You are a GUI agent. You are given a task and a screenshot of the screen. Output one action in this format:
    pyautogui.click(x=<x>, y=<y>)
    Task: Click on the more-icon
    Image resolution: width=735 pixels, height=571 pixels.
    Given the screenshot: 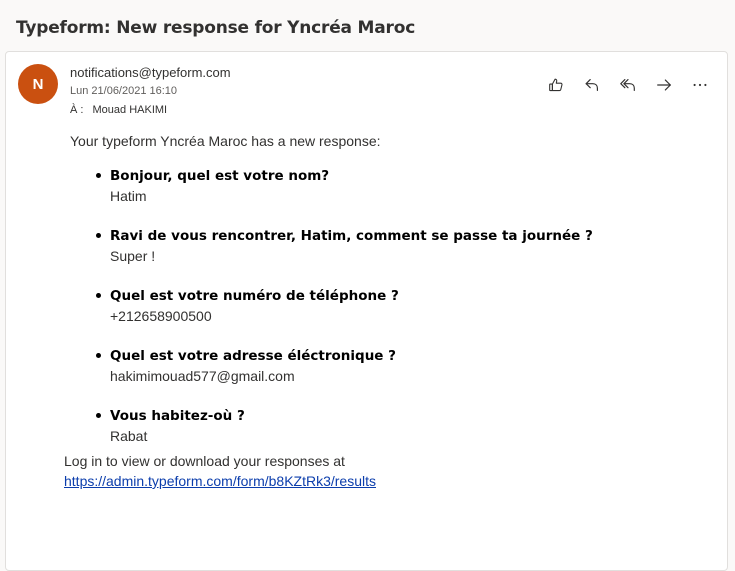 What is the action you would take?
    pyautogui.click(x=700, y=85)
    